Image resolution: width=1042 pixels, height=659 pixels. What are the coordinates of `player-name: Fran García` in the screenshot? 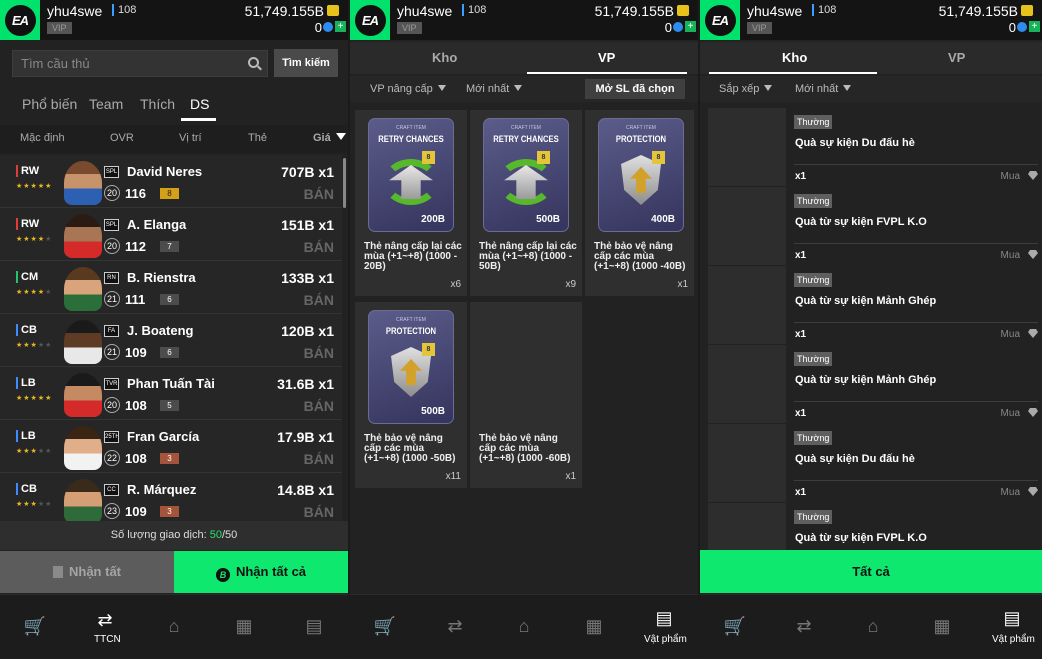 It's located at (163, 436).